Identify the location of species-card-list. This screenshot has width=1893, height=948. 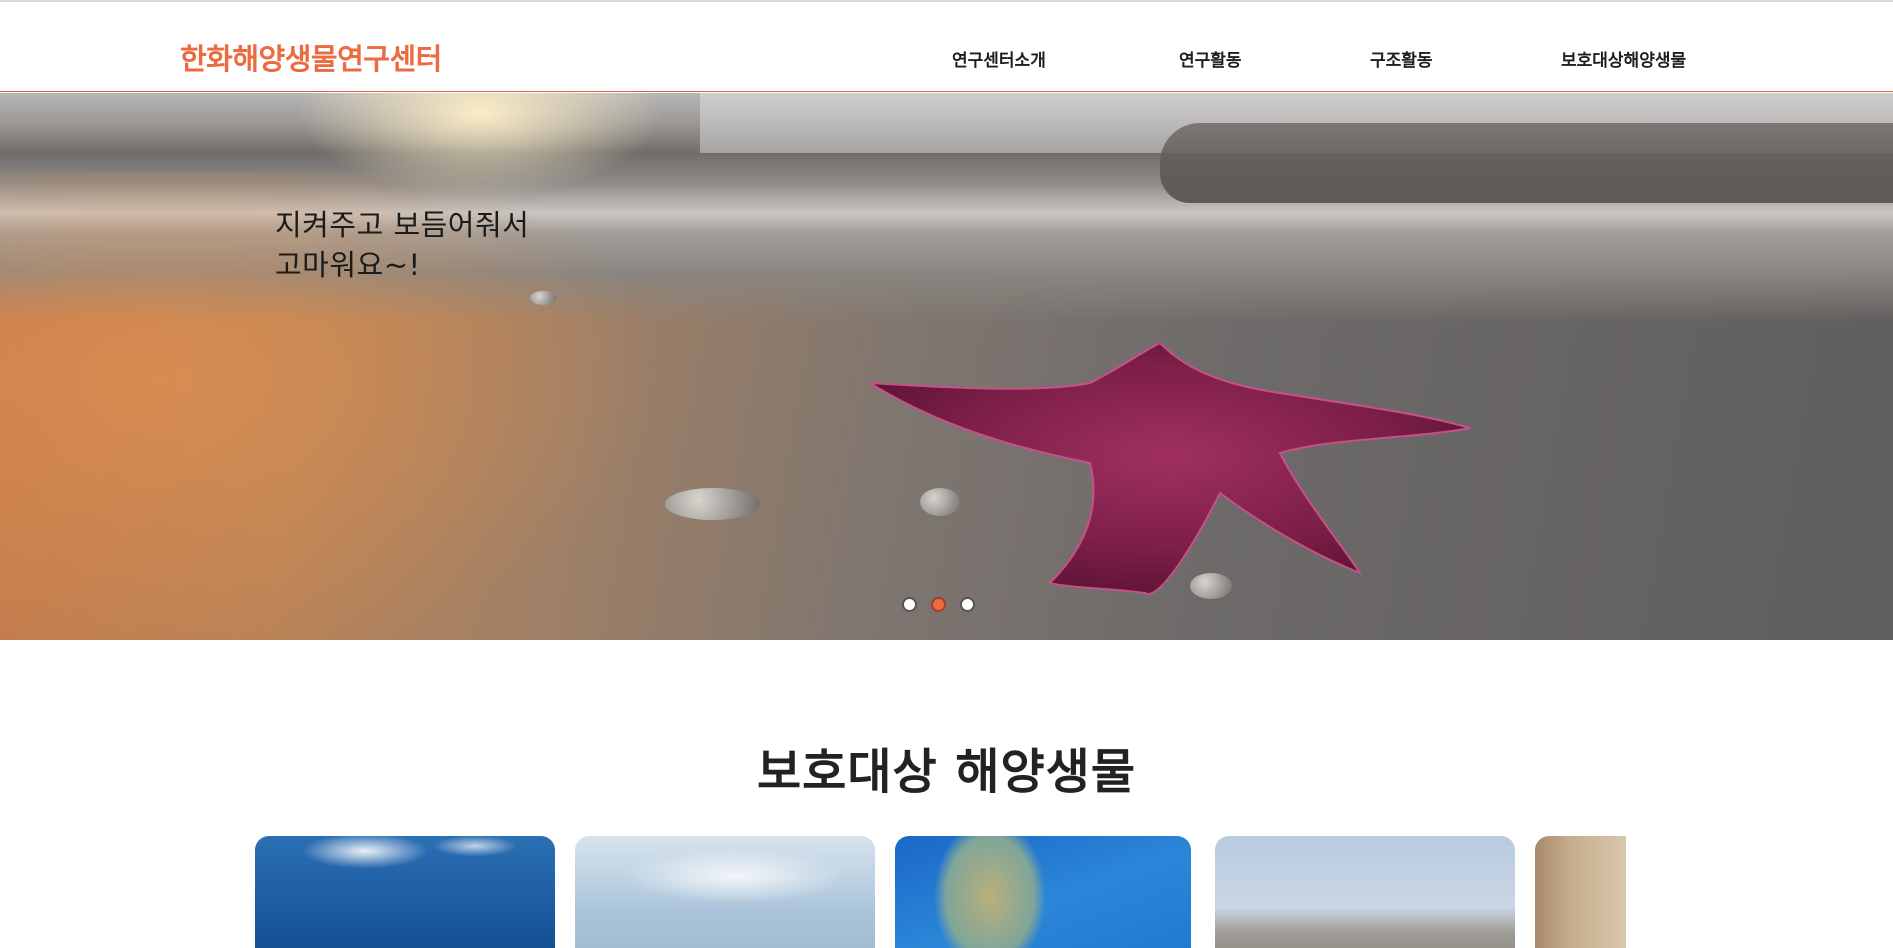
(946, 892).